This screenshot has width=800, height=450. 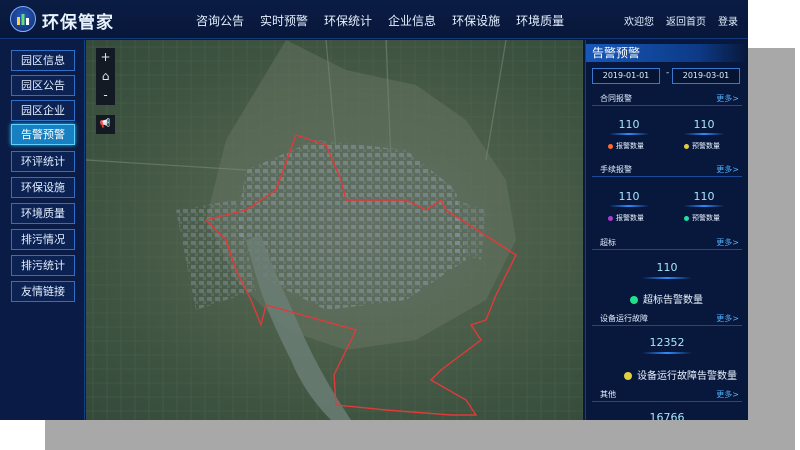 What do you see at coordinates (629, 124) in the screenshot?
I see `contract-alarm-count: 110` at bounding box center [629, 124].